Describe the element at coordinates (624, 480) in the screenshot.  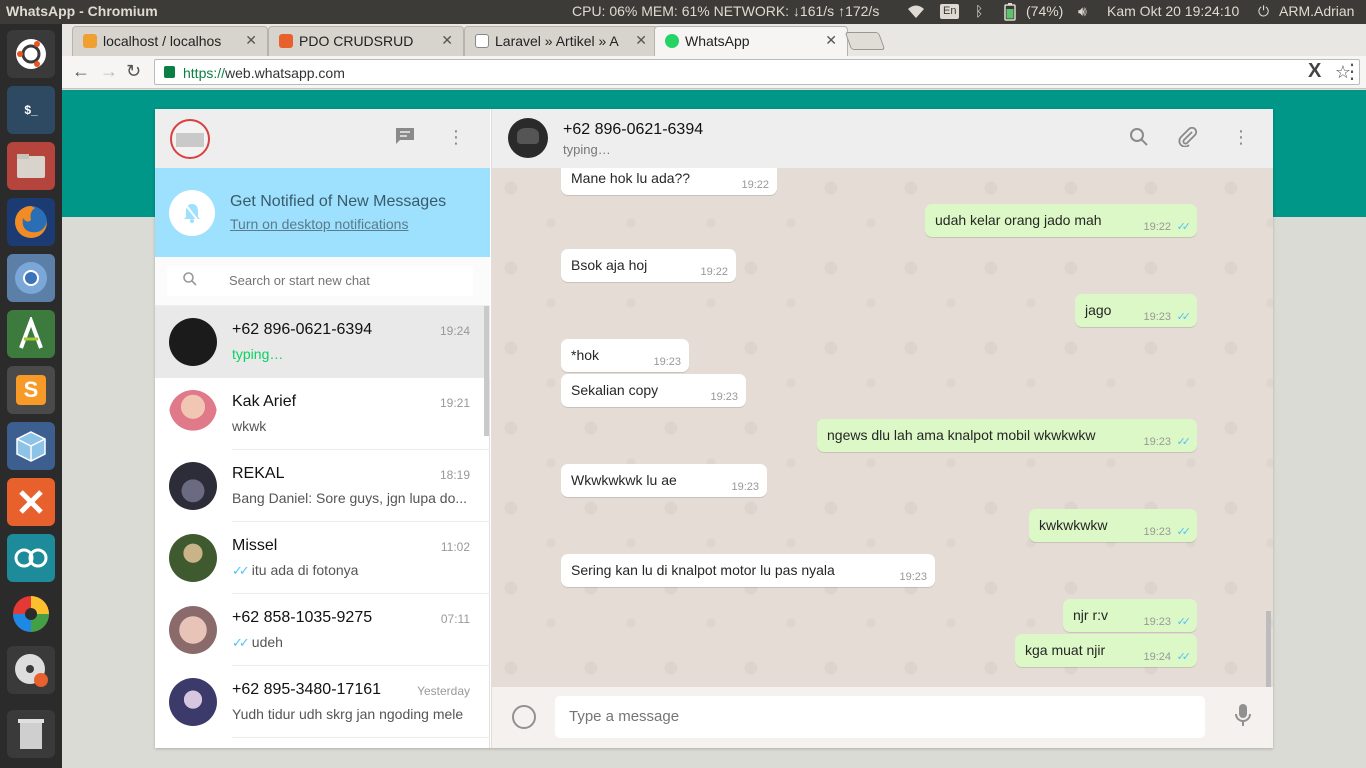
I see `message-text: Wkwkwkwk lu ae` at that location.